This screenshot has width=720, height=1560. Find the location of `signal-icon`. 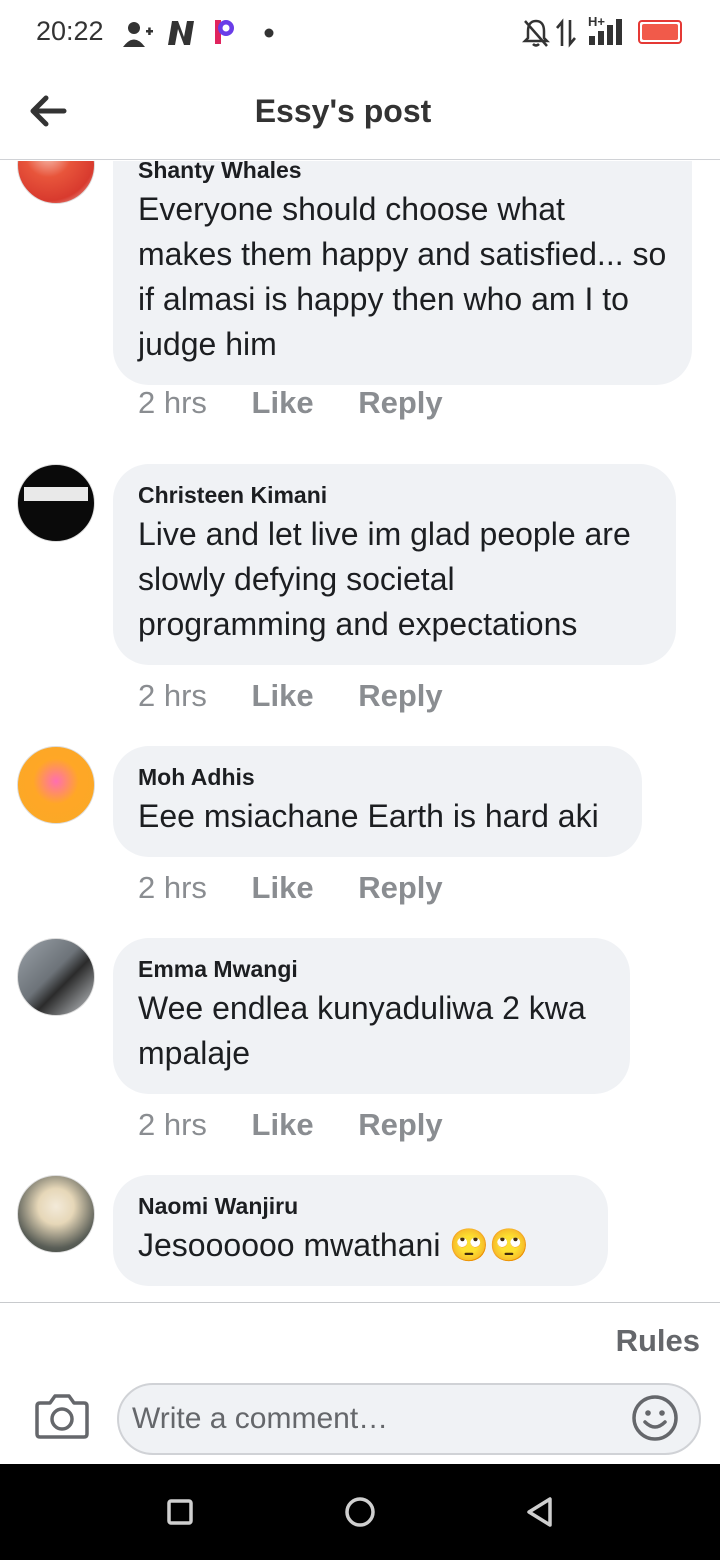

signal-icon is located at coordinates (605, 32).